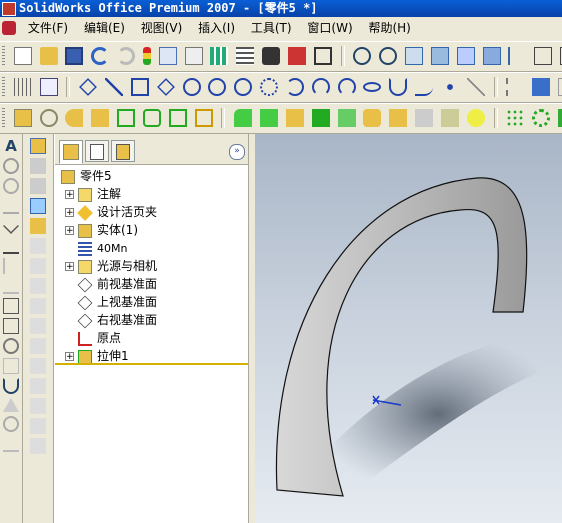  I want to click on tree-item-front-plane: 前视基准面, so click(117, 284).